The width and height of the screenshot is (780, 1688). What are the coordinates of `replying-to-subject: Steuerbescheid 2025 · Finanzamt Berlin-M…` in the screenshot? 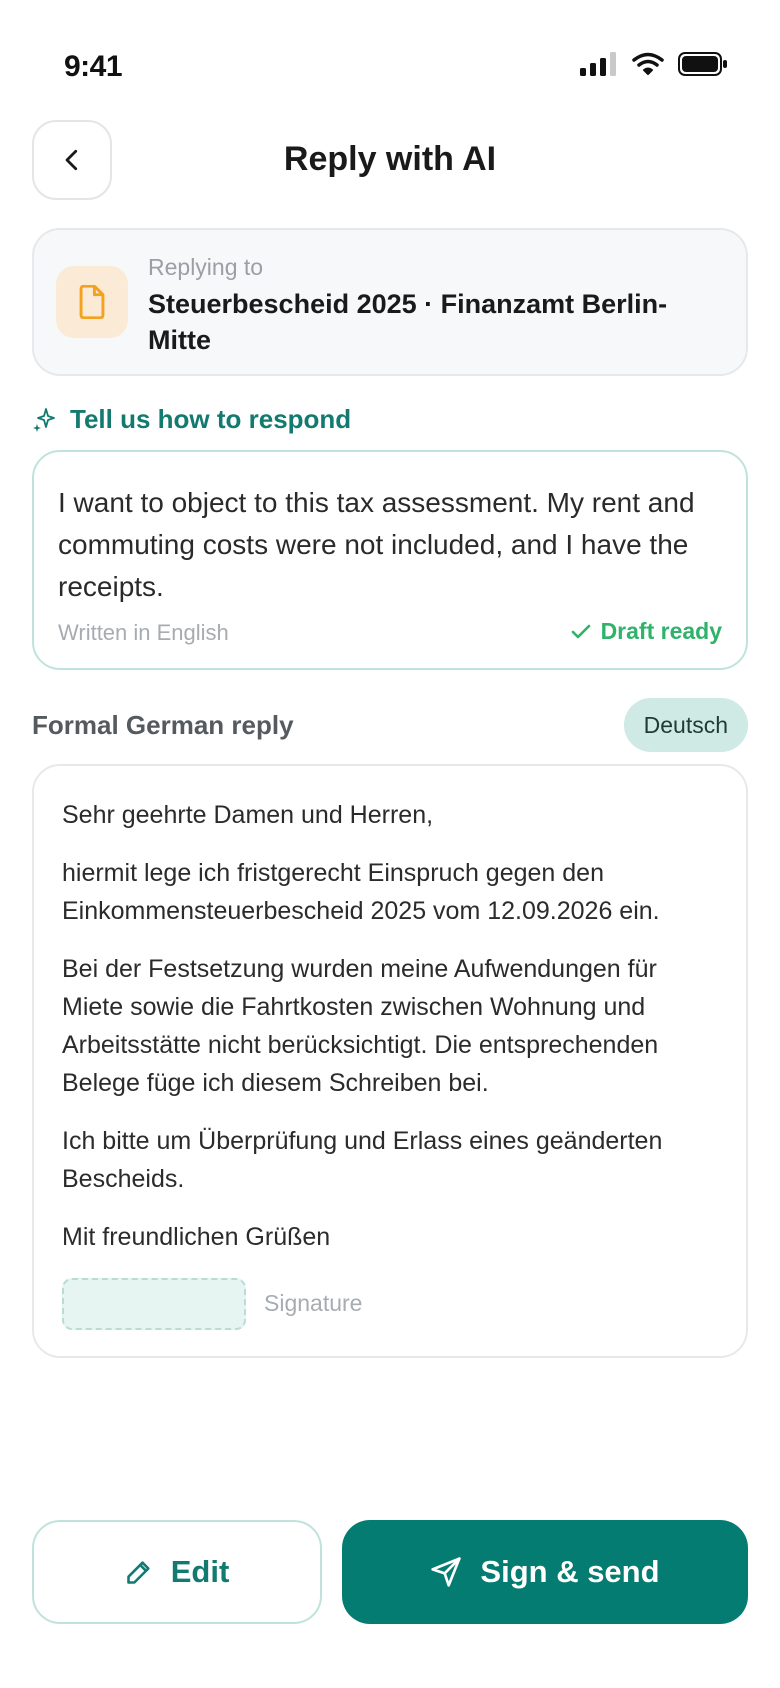 It's located at (408, 322).